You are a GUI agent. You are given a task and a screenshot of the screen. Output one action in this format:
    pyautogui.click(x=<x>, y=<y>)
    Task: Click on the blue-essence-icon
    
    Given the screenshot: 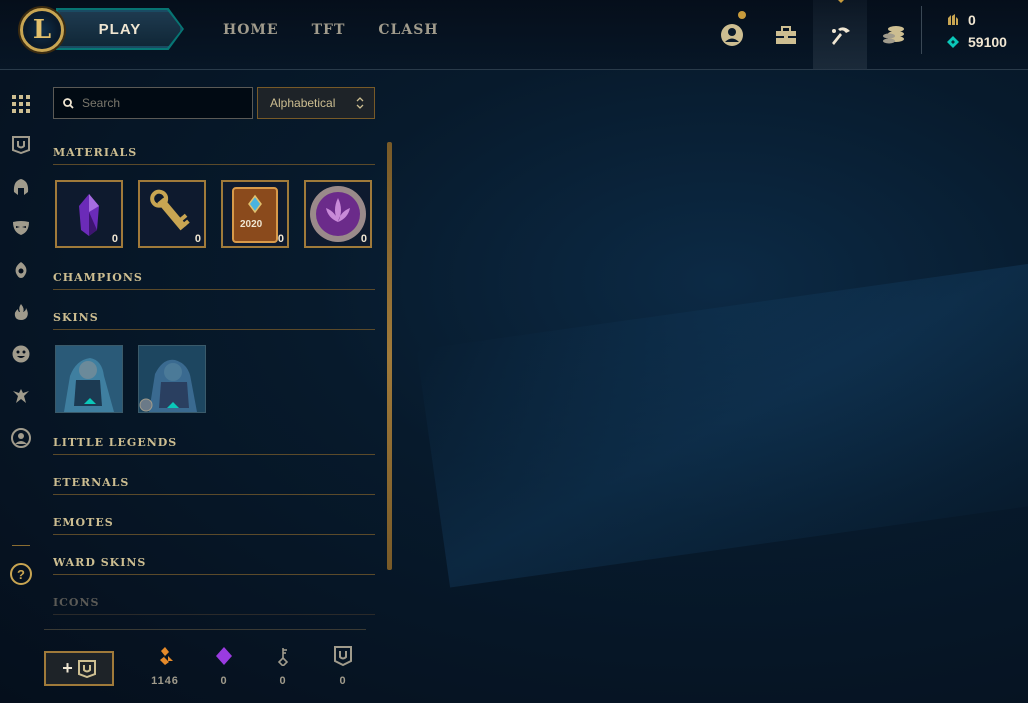 What is the action you would take?
    pyautogui.click(x=953, y=42)
    